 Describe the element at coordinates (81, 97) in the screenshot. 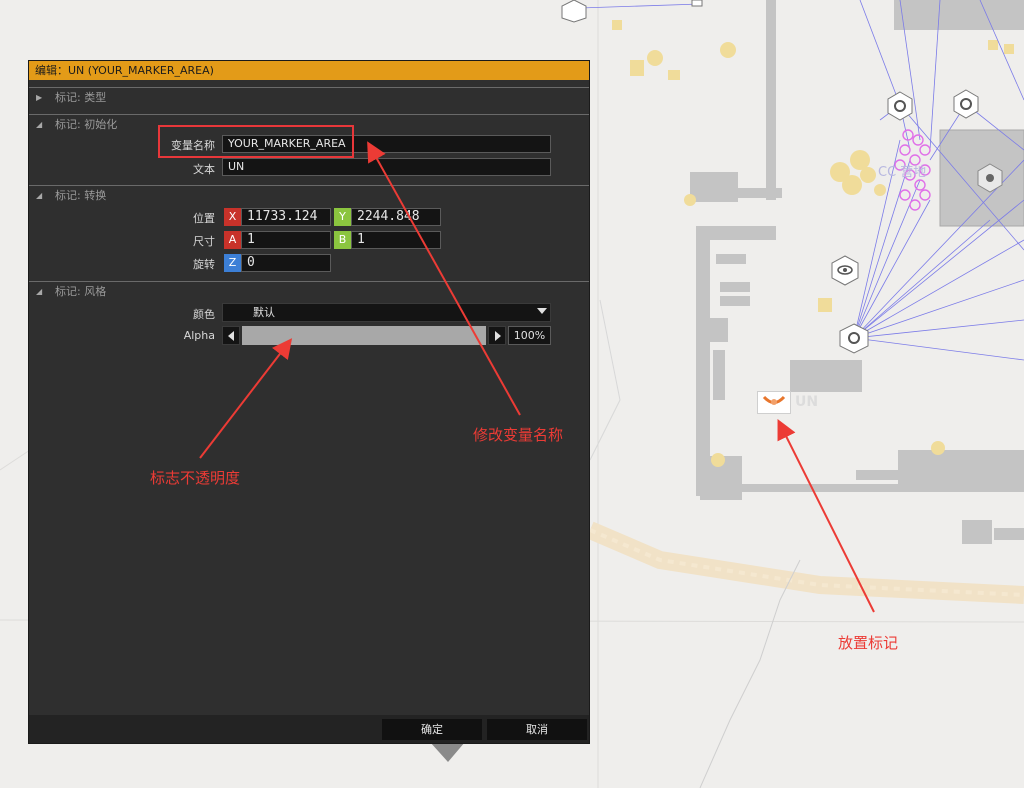

I see `section-type-label: 标记: 类型` at that location.